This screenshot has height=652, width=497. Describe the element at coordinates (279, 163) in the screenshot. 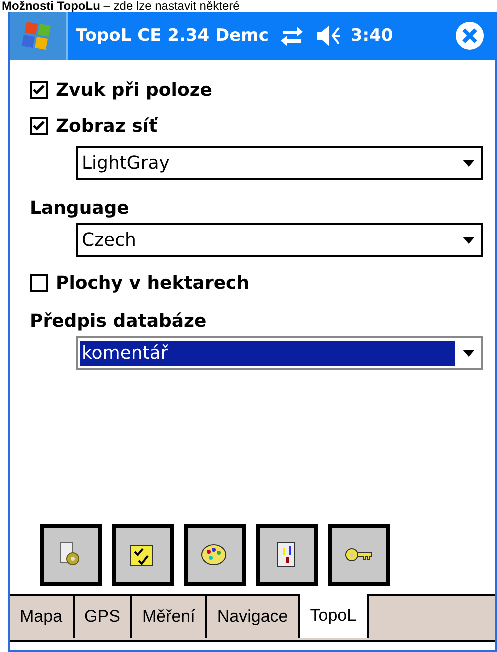

I see `dropdown: LightGray` at that location.